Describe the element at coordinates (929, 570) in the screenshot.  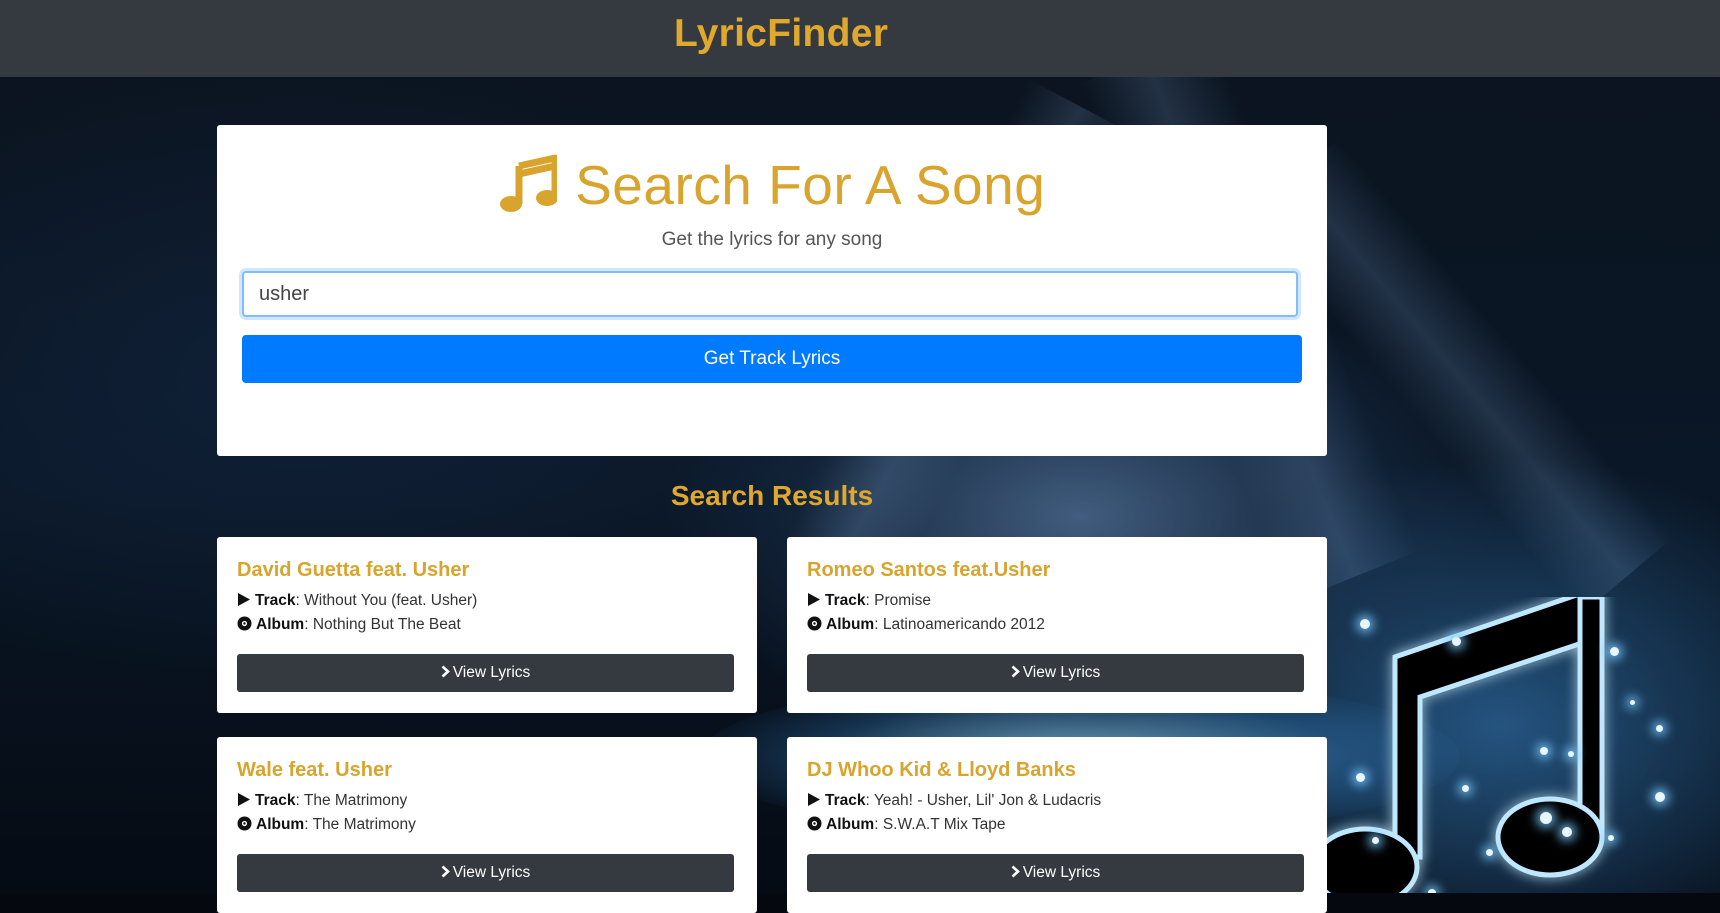
I see `result-artist: Romeo Santos feat.Usher` at that location.